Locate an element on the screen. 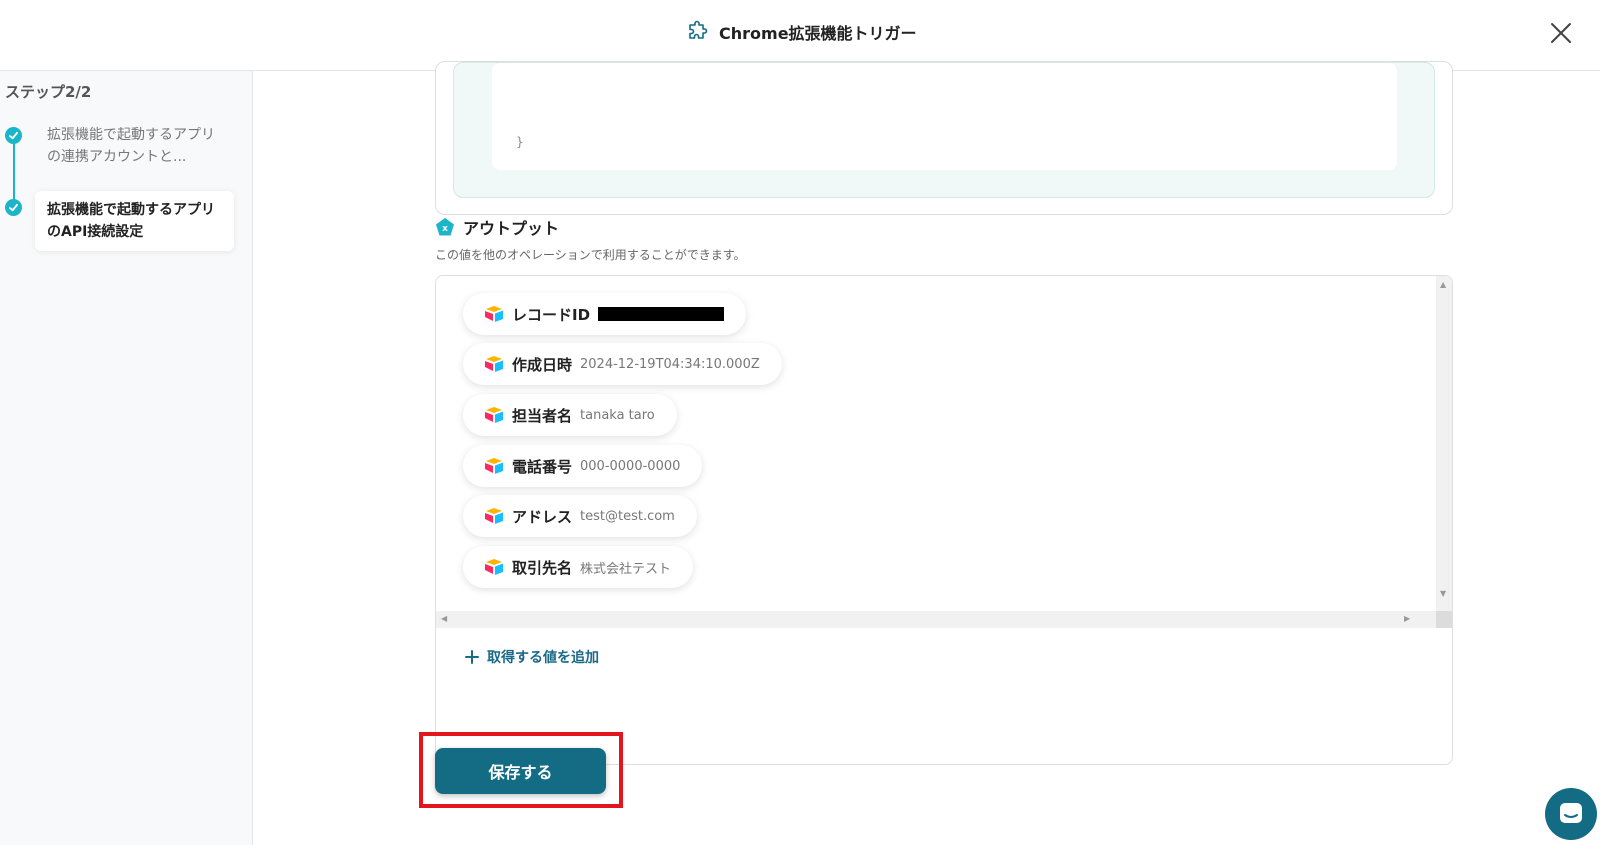 The image size is (1600, 845). plus-icon is located at coordinates (472, 657).